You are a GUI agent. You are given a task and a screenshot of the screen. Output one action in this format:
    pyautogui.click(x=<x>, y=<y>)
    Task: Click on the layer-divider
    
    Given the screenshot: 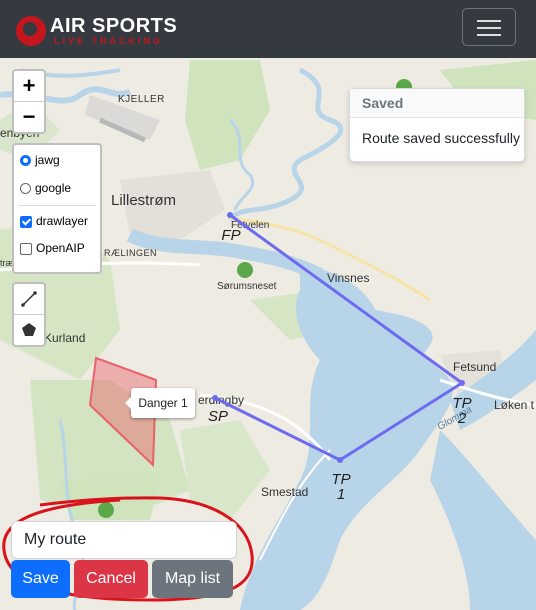 What is the action you would take?
    pyautogui.click(x=57, y=205)
    